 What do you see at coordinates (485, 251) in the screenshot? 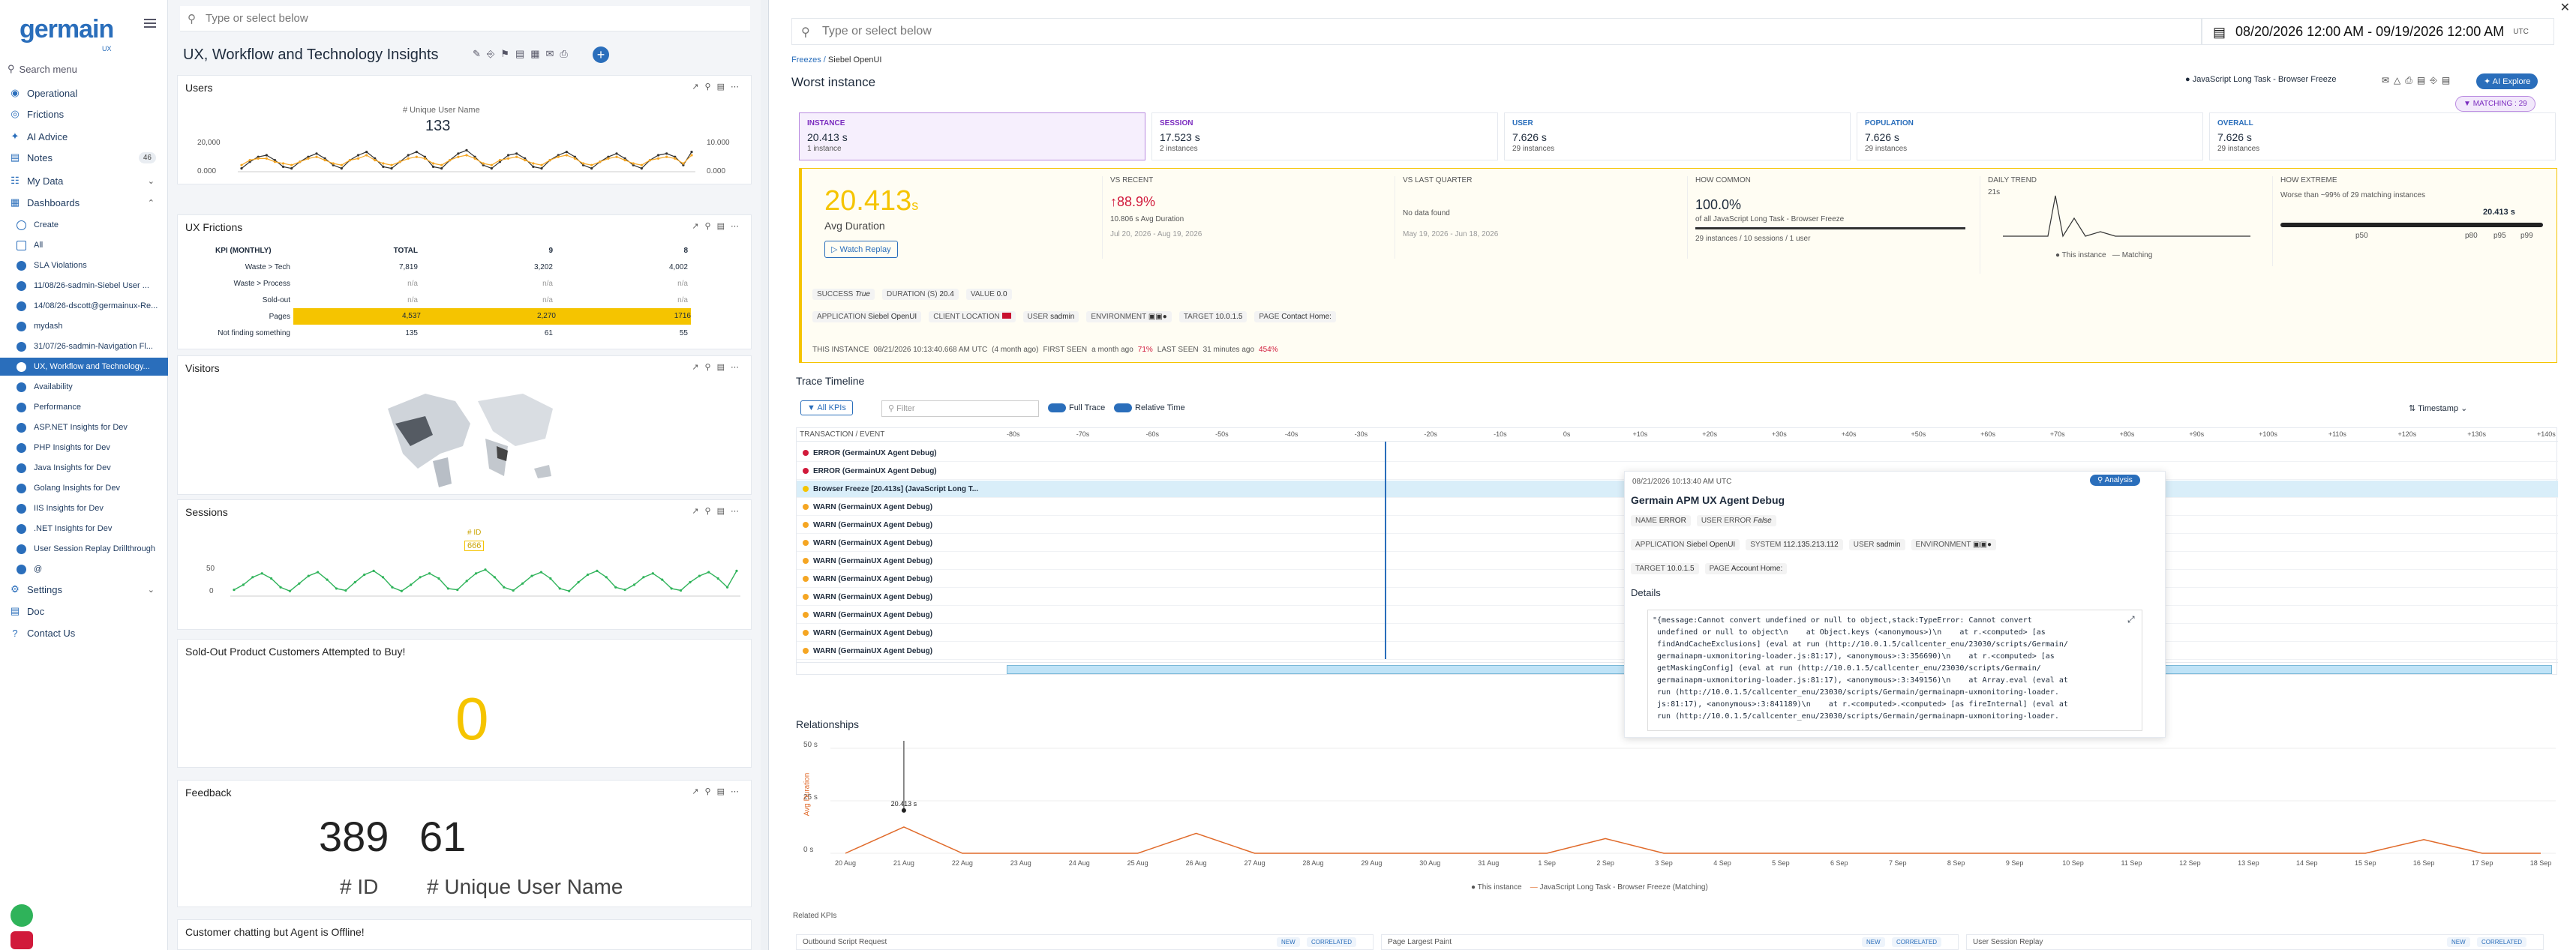
I see `col-header: 9` at bounding box center [485, 251].